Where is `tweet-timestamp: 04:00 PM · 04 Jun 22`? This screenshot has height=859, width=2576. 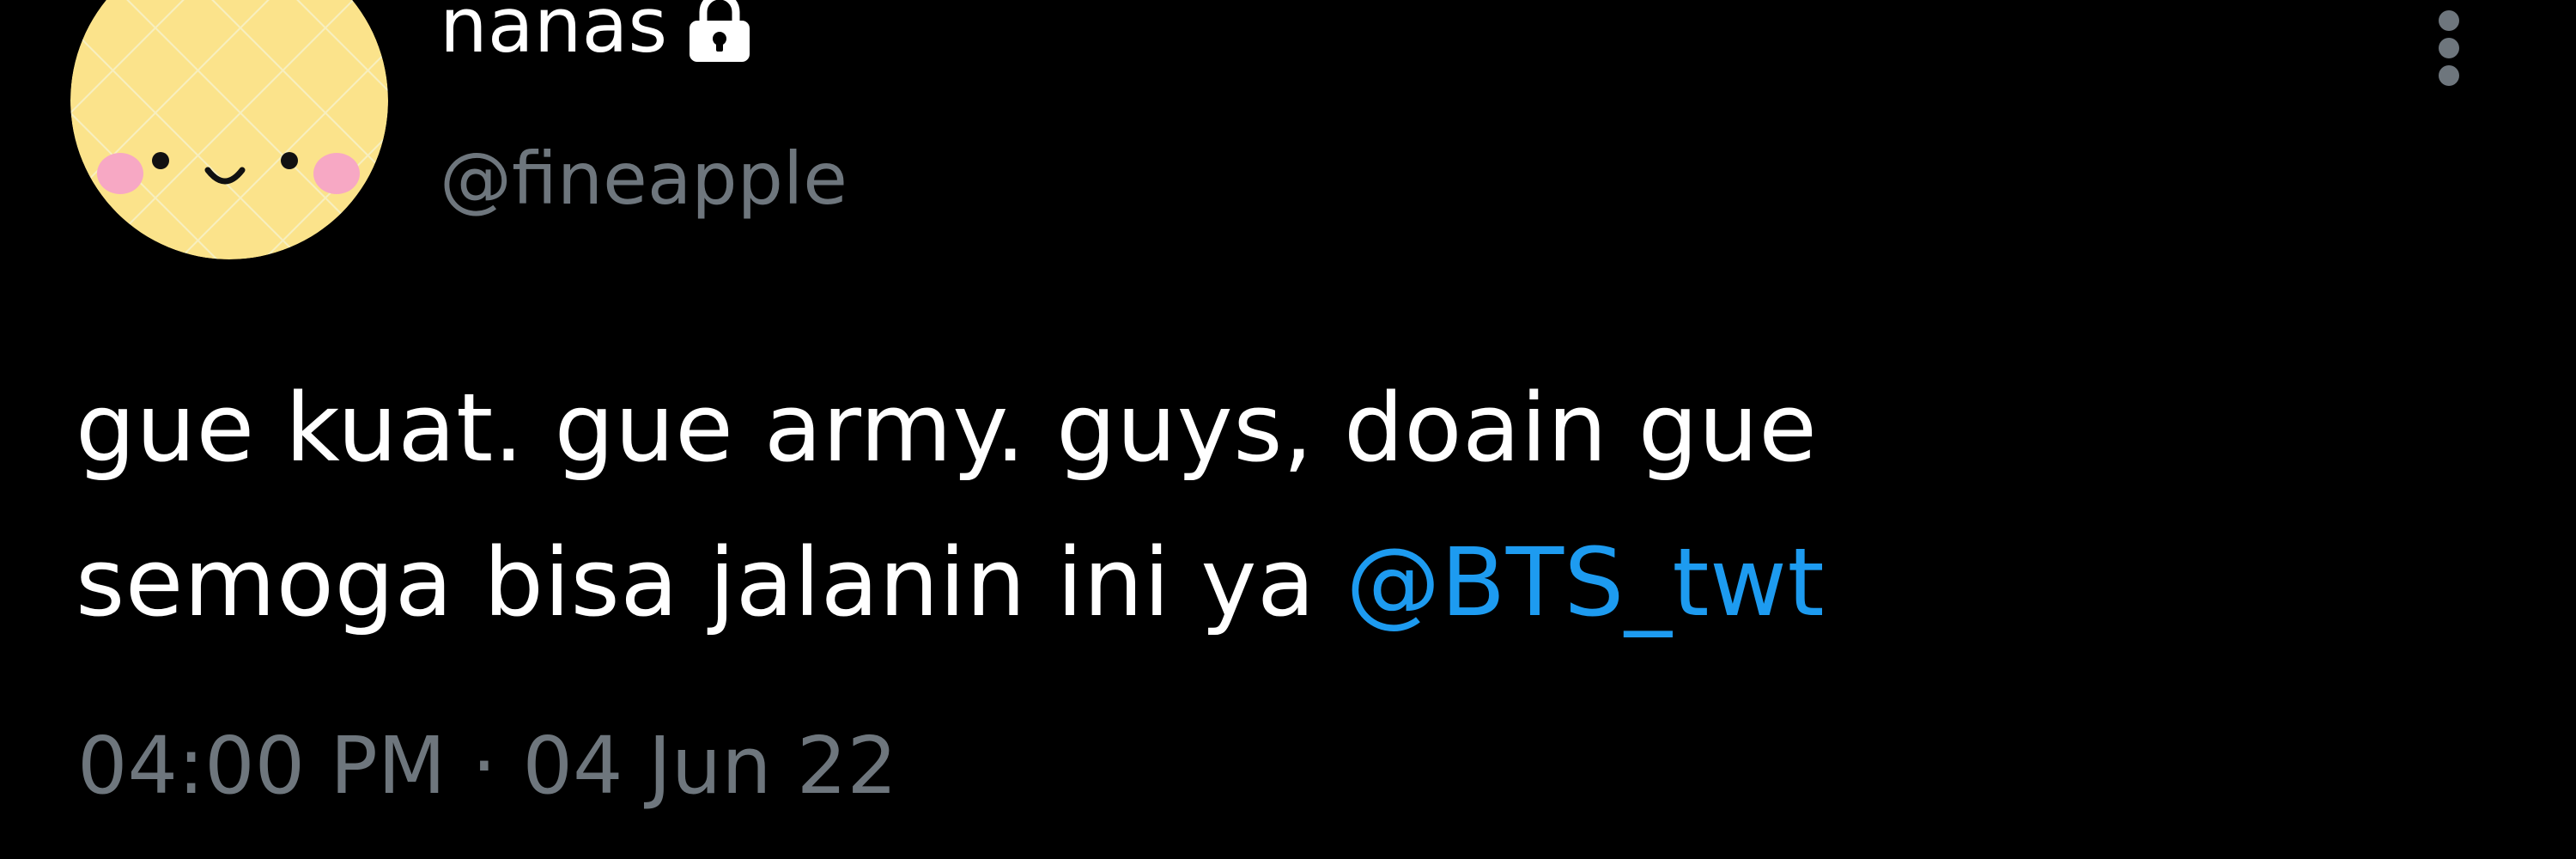
tweet-timestamp: 04:00 PM · 04 Jun 22 is located at coordinates (487, 766).